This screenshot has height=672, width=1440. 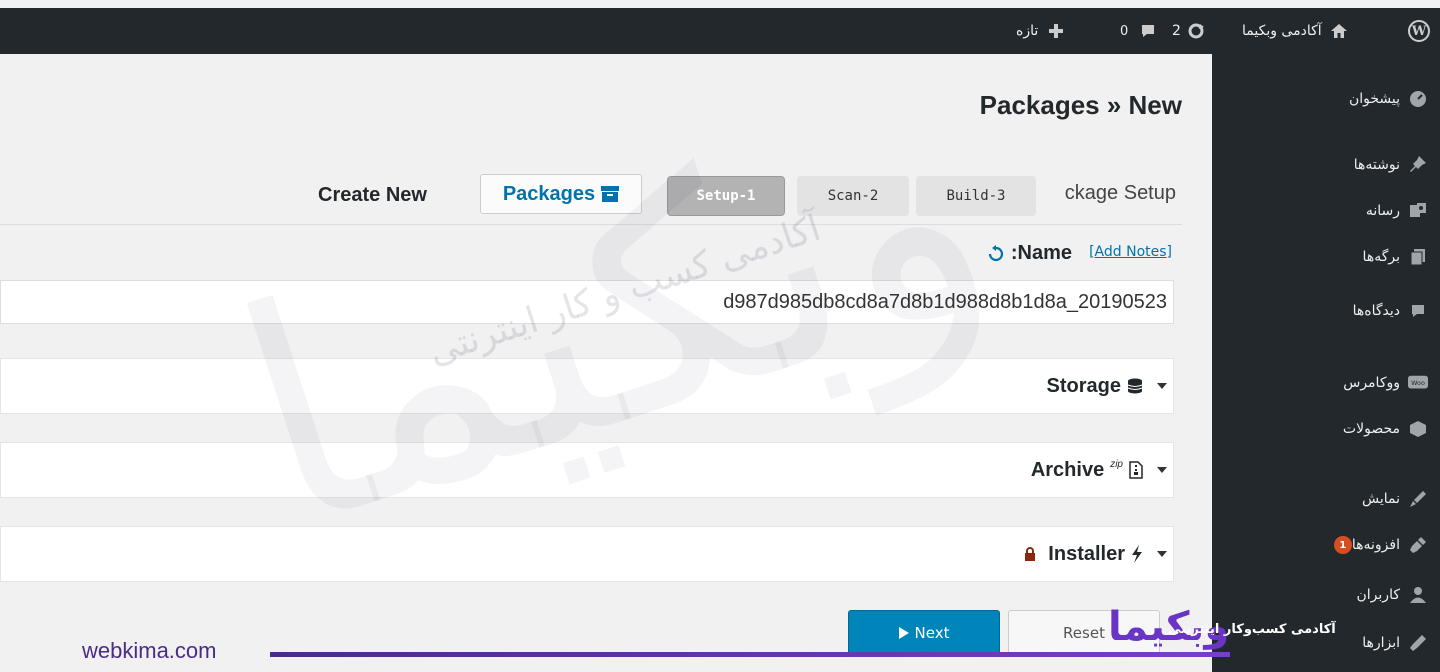 What do you see at coordinates (1418, 211) in the screenshot?
I see `media-icon` at bounding box center [1418, 211].